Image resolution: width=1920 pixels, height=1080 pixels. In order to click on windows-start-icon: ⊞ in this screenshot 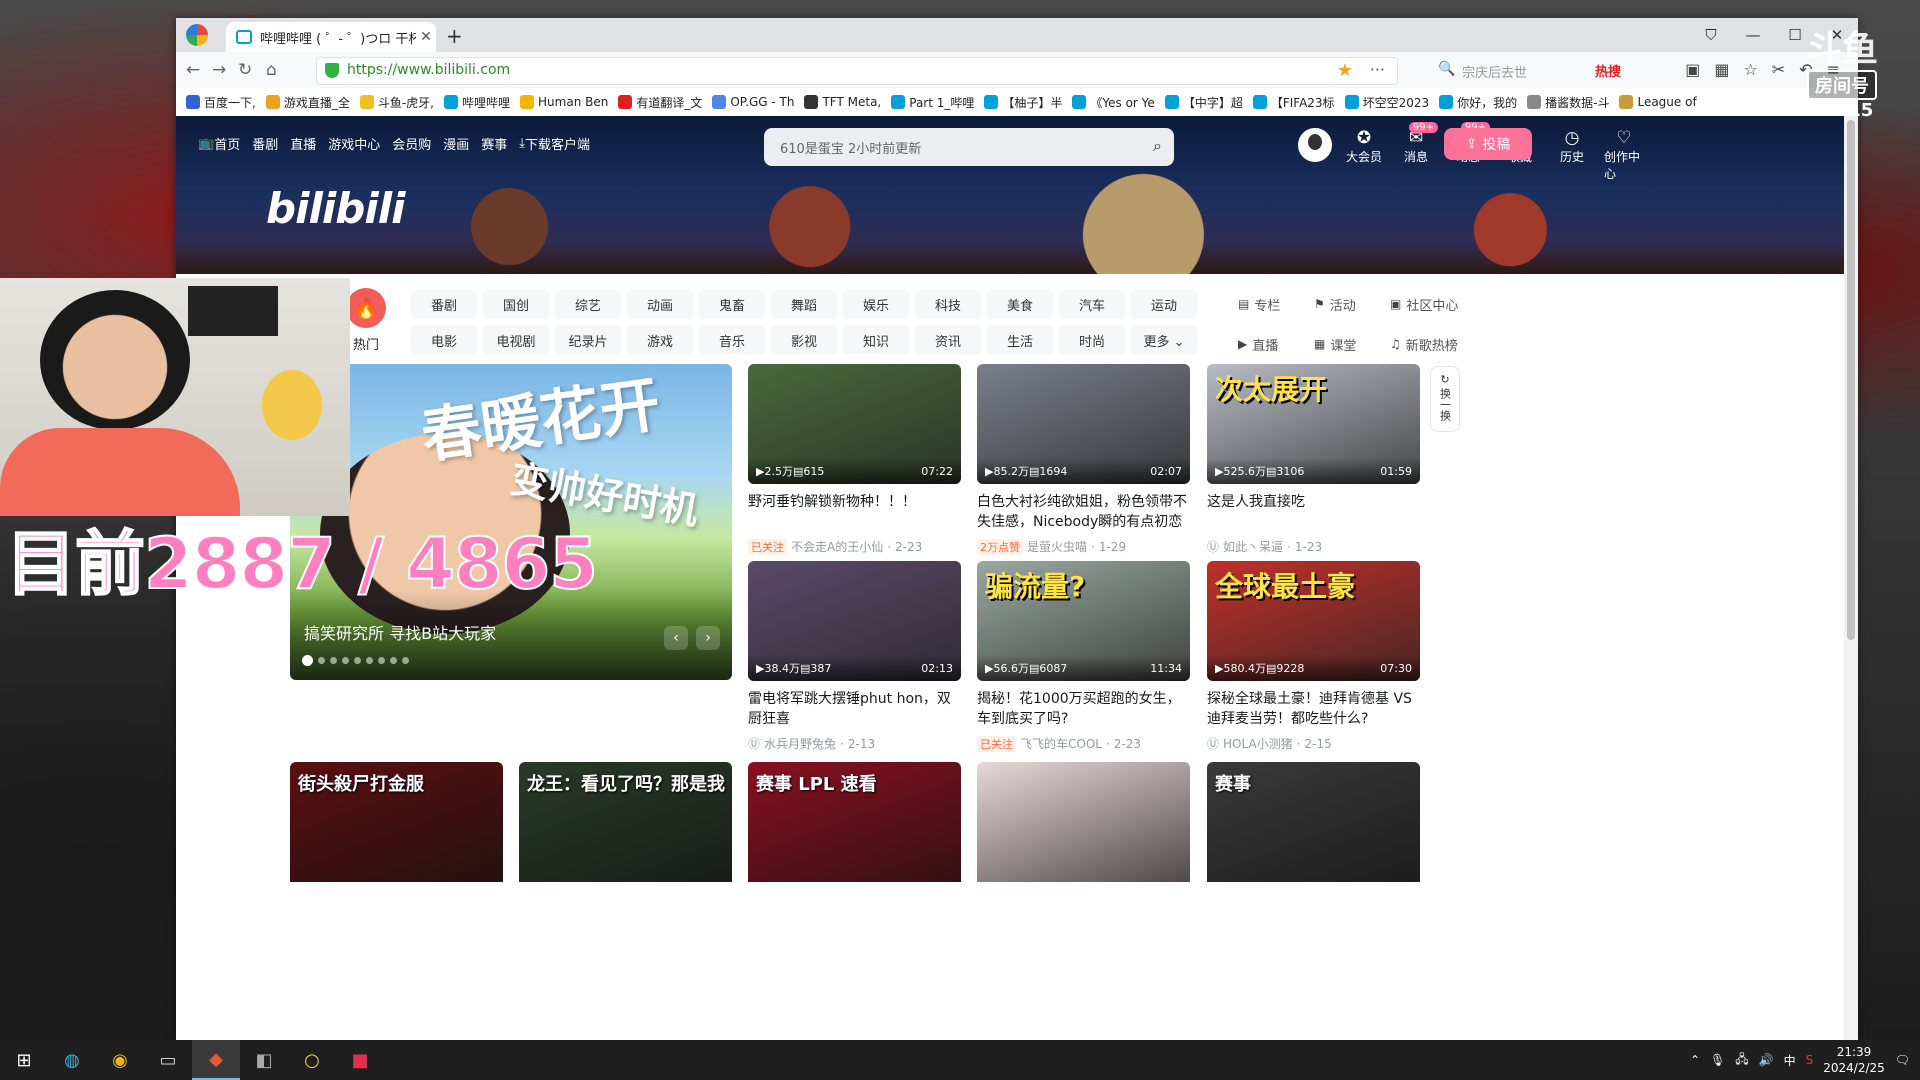, I will do `click(24, 1060)`.